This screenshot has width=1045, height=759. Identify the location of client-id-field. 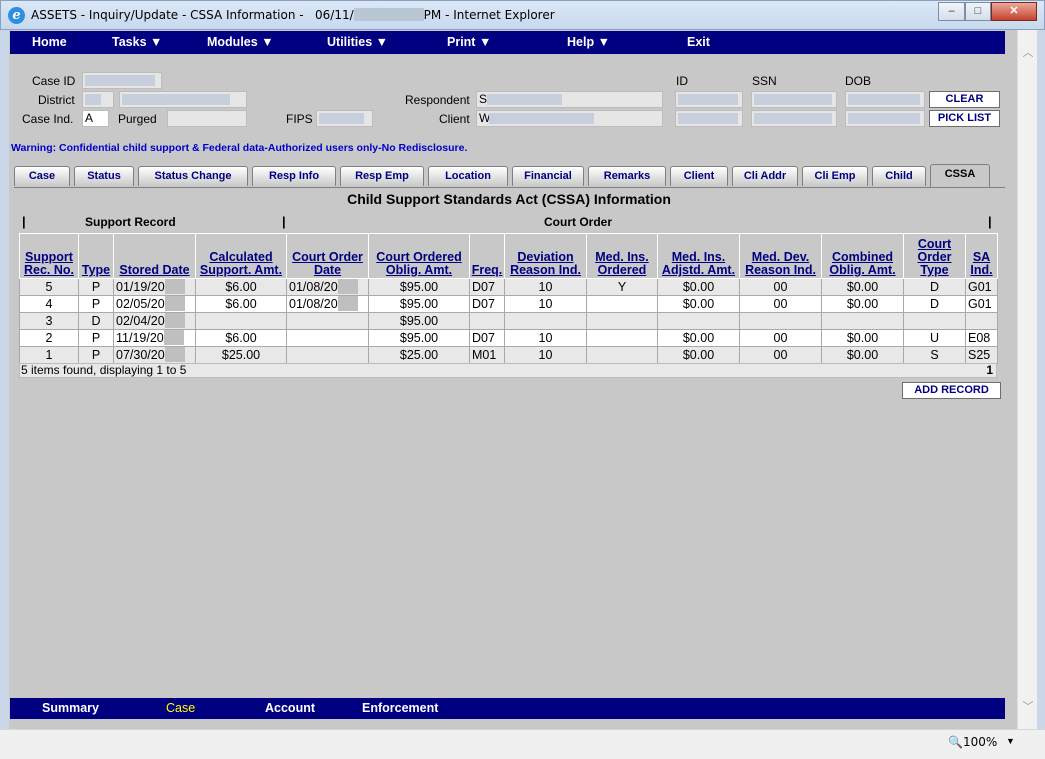
(709, 118).